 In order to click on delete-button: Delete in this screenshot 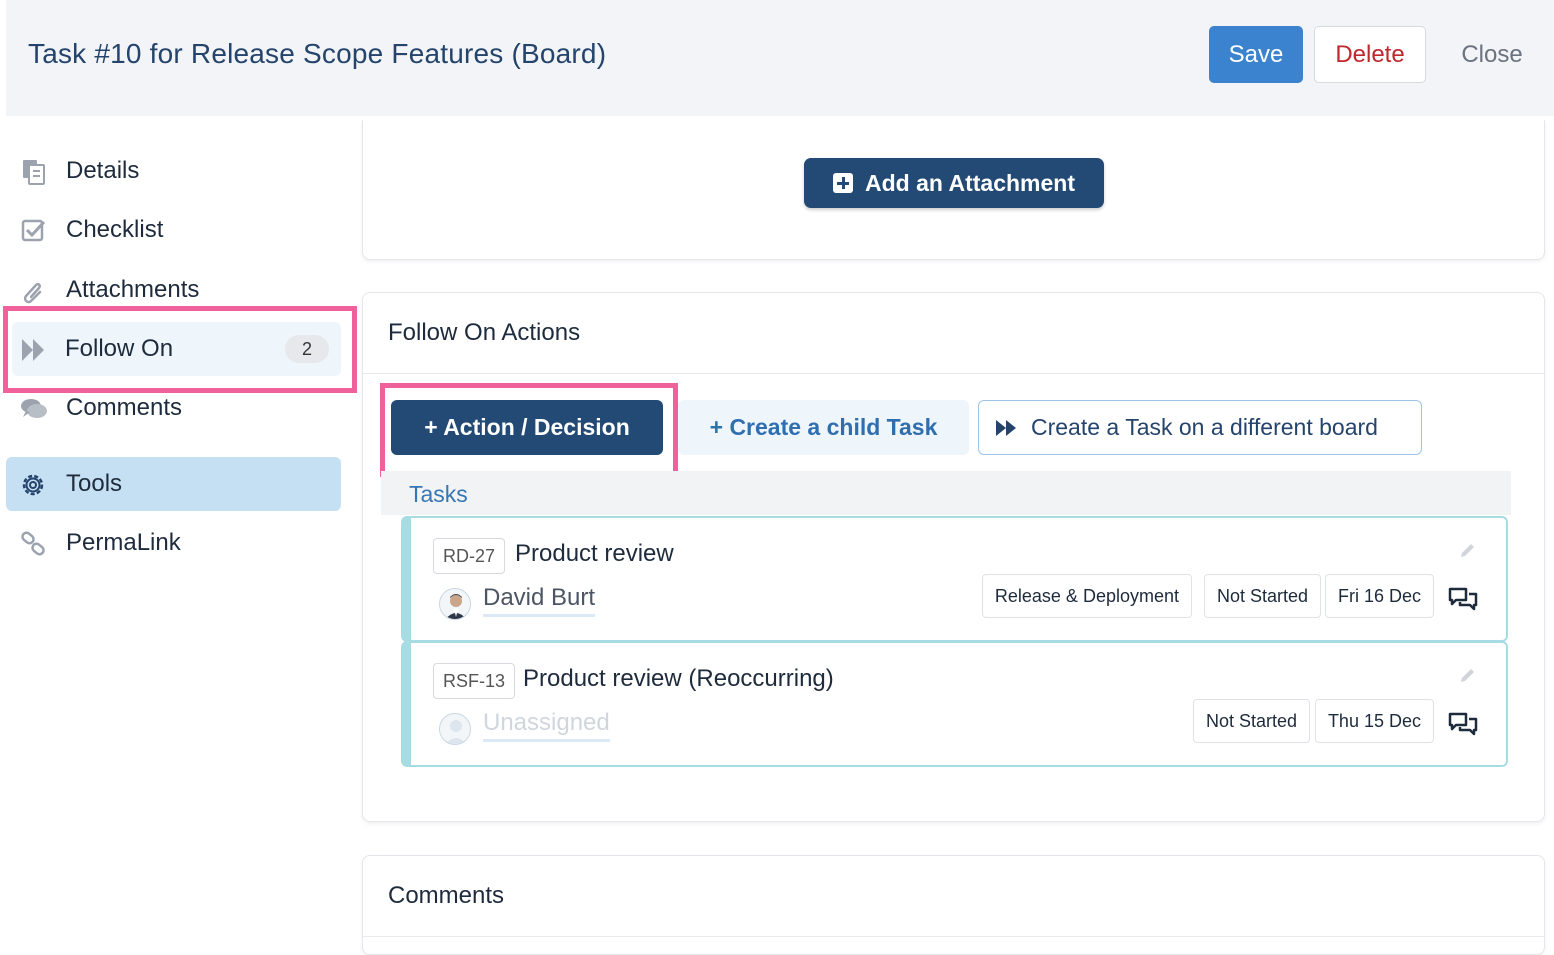, I will do `click(1370, 54)`.